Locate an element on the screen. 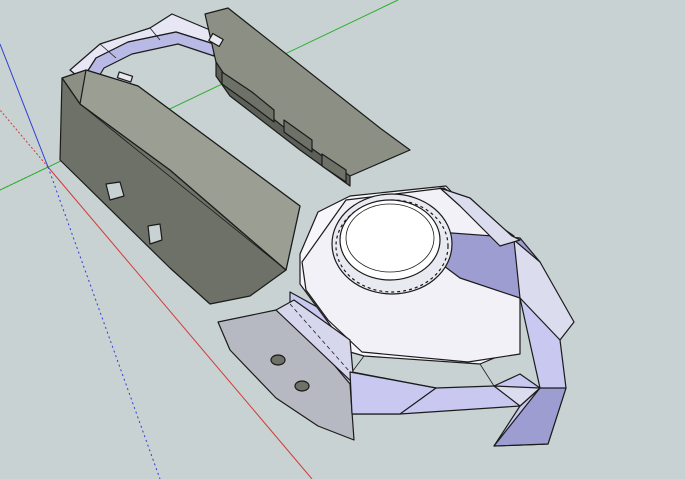 The height and width of the screenshot is (479, 685). dial-face is located at coordinates (390, 240).